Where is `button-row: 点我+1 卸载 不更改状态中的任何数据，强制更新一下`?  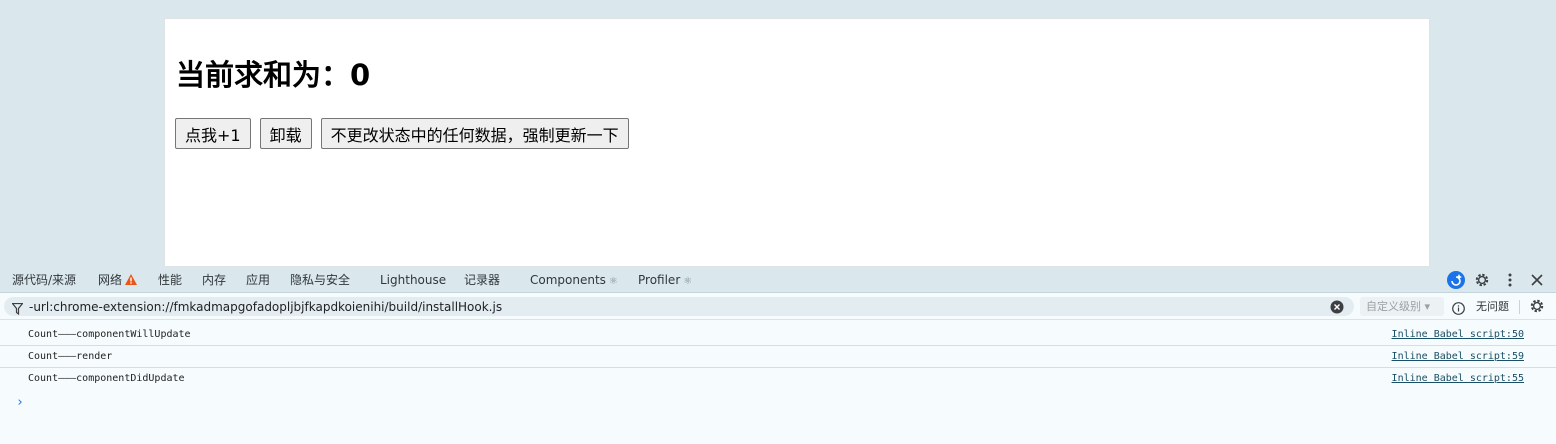
button-row: 点我+1 卸载 不更改状态中的任何数据，强制更新一下 is located at coordinates (406, 133).